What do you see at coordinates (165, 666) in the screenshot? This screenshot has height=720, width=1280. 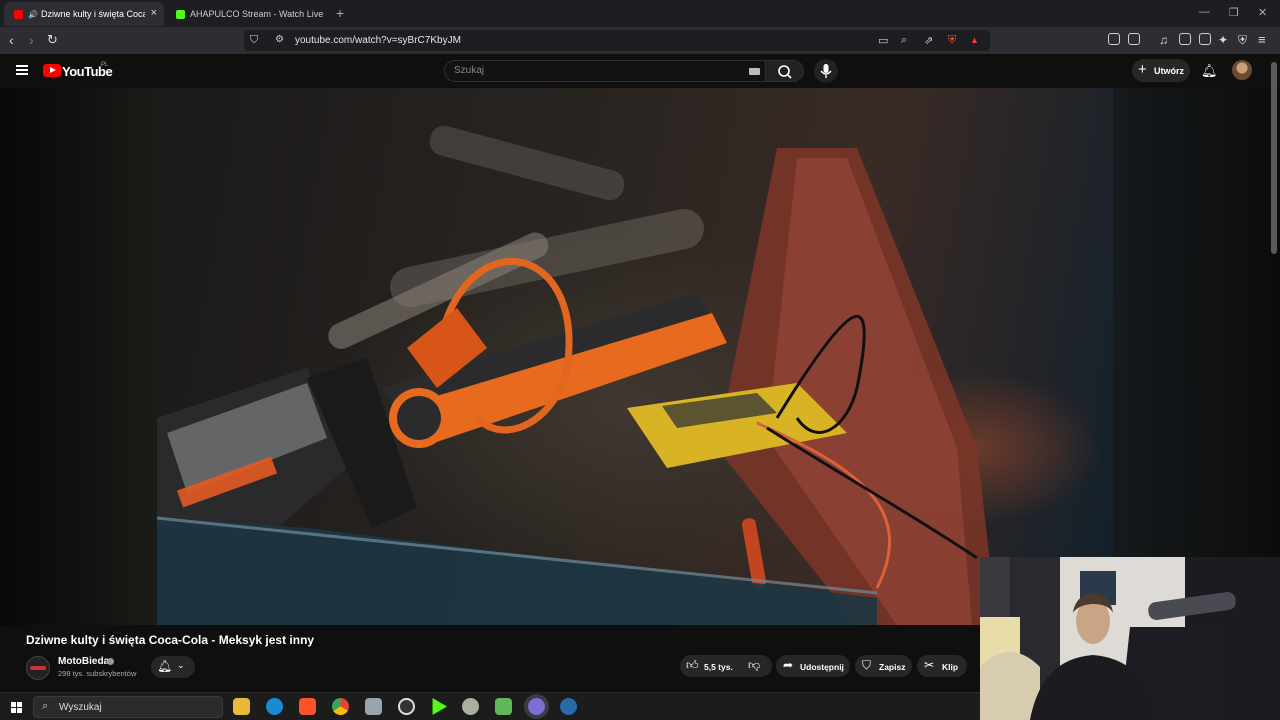 I see `bell-icon: 🔔︎` at bounding box center [165, 666].